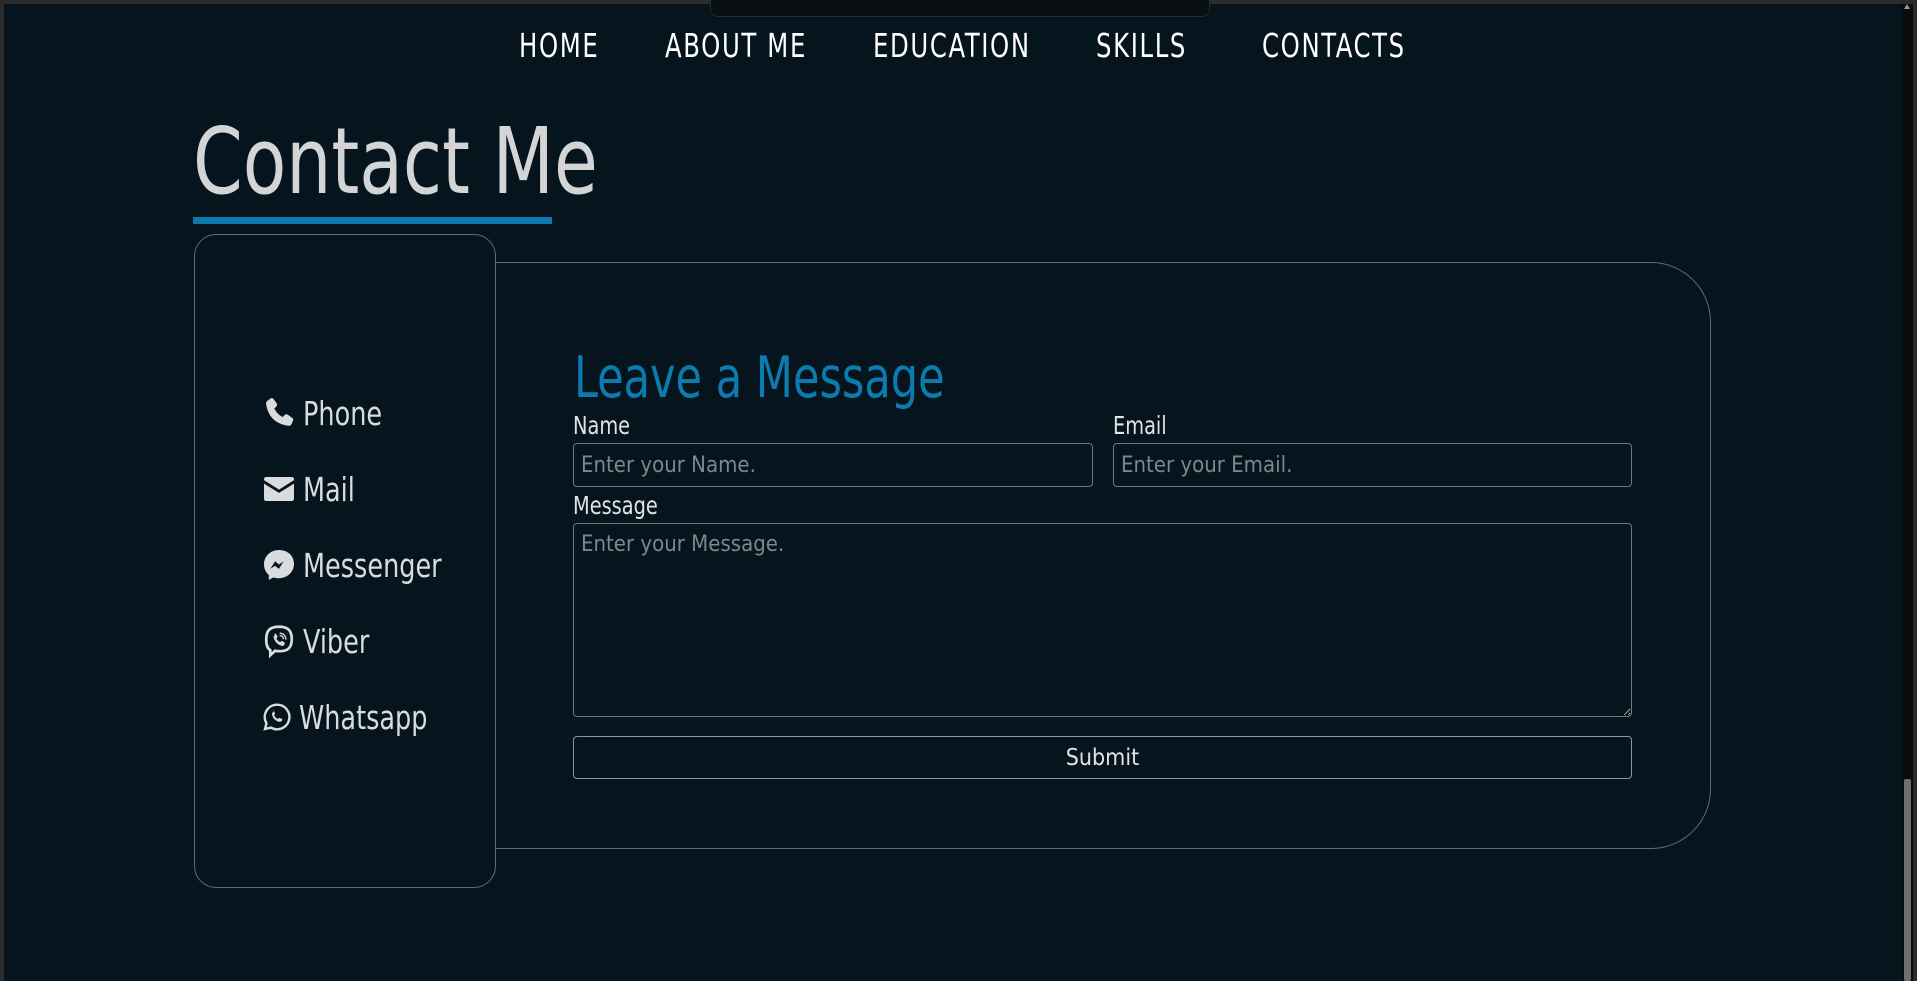  I want to click on nav-contacts: CONTACTS, so click(1334, 46).